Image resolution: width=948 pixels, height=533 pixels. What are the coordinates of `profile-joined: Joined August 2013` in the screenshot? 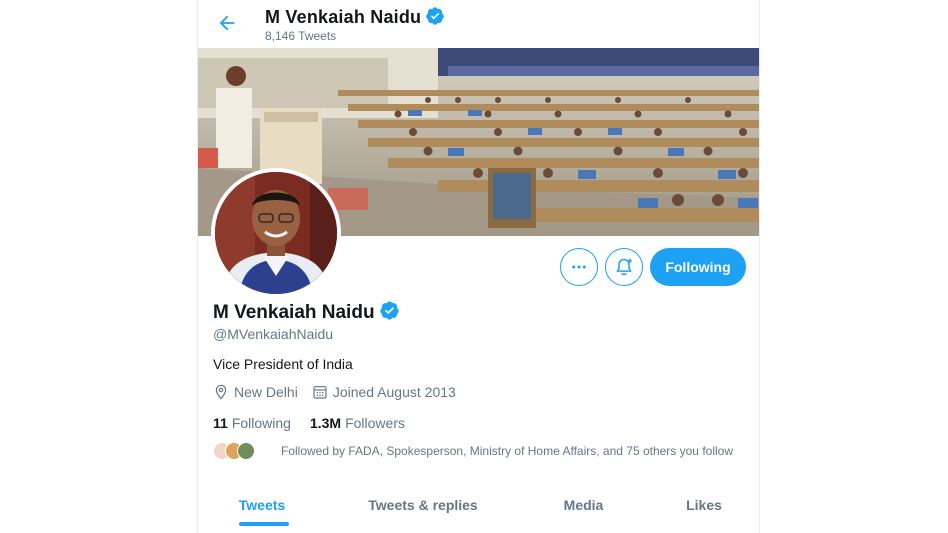 It's located at (394, 392).